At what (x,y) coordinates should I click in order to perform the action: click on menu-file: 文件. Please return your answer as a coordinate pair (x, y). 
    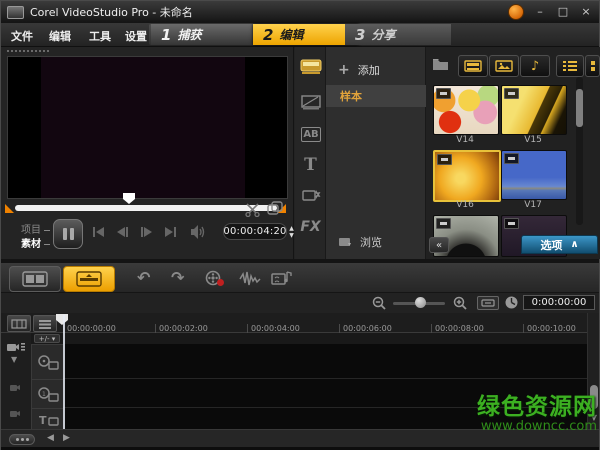
    Looking at the image, I should click on (22, 36).